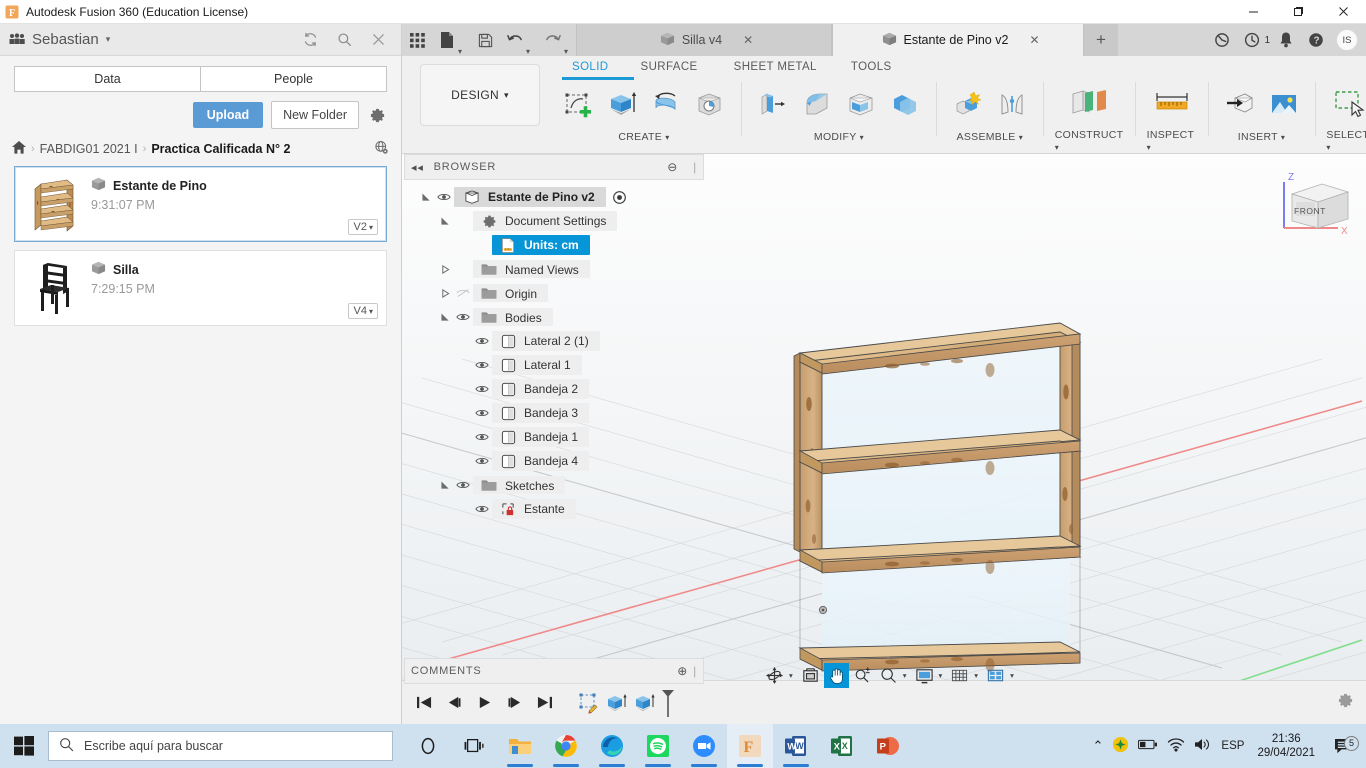 This screenshot has width=1366, height=768. I want to click on hole-icon, so click(710, 105).